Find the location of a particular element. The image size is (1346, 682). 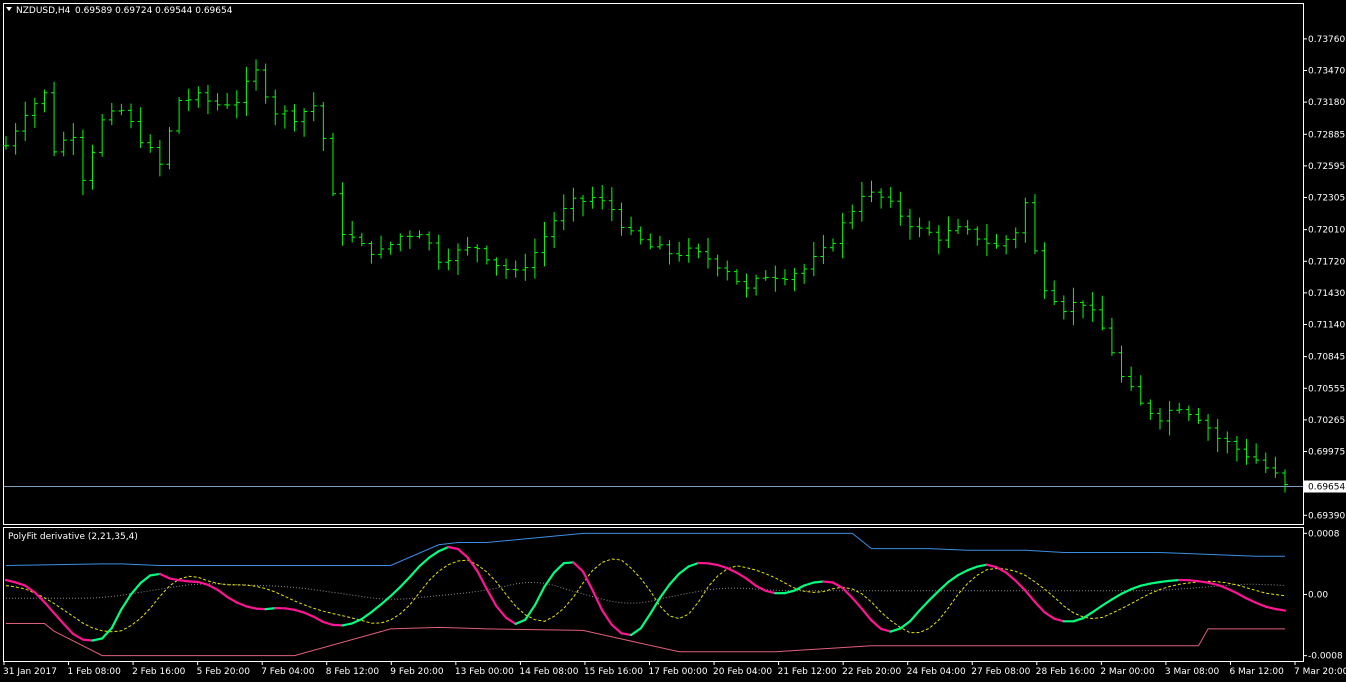

time-tick-label: 9 Feb 20:00 is located at coordinates (417, 672).